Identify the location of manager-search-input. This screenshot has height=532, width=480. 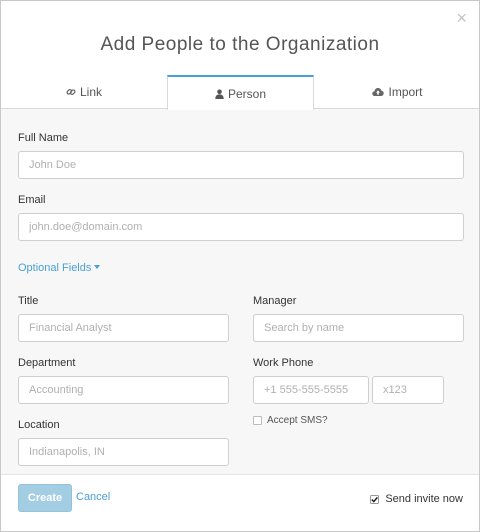
(358, 328).